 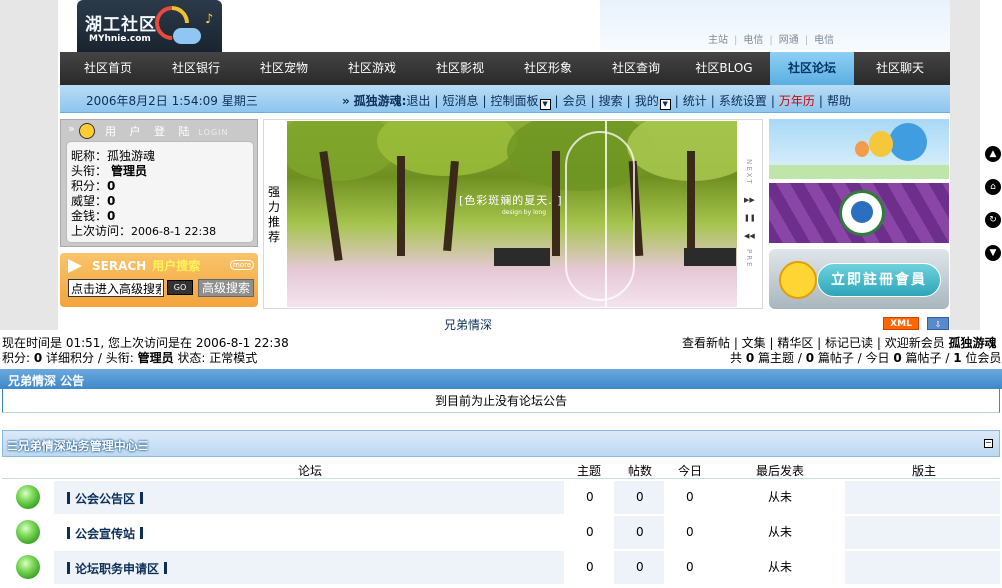 What do you see at coordinates (130, 358) in the screenshot?
I see `user-status: 积分: 0 详细积分 / 头衔: 管理员 状态: 正常模式` at bounding box center [130, 358].